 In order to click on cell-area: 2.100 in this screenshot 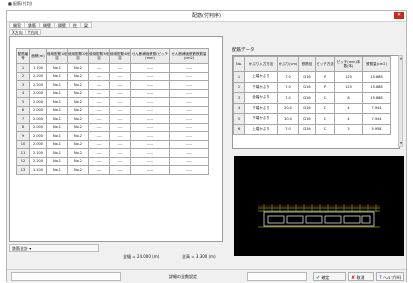, I will do `click(38, 153)`.